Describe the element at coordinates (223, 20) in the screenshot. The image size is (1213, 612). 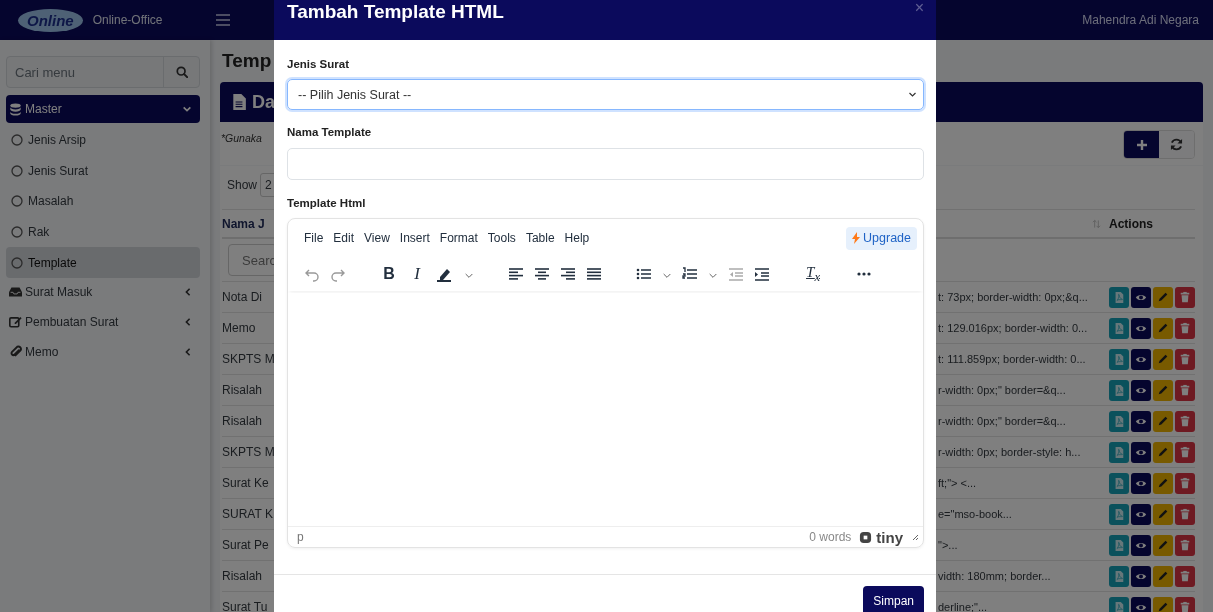
I see `menu-icon` at that location.